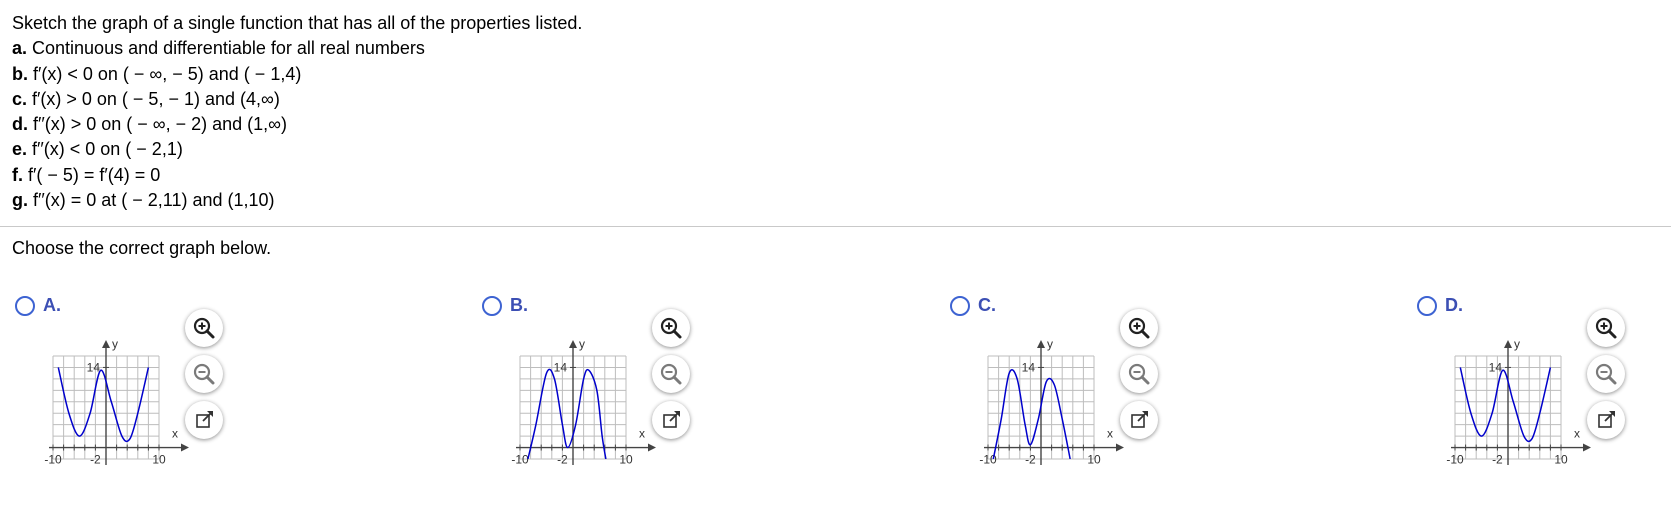 The image size is (1671, 523). Describe the element at coordinates (107, 149) in the screenshot. I see `property-text: f′′(x) < 0 on ( − 2,1)` at that location.